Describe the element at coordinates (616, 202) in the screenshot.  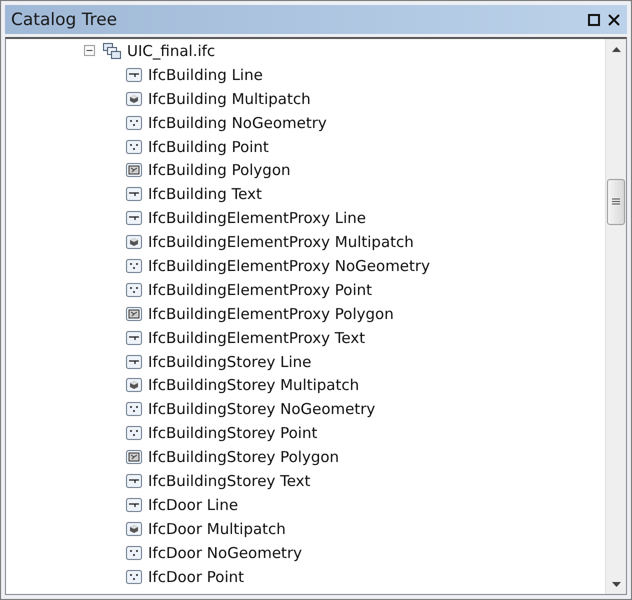
I see `scroll-thumb` at that location.